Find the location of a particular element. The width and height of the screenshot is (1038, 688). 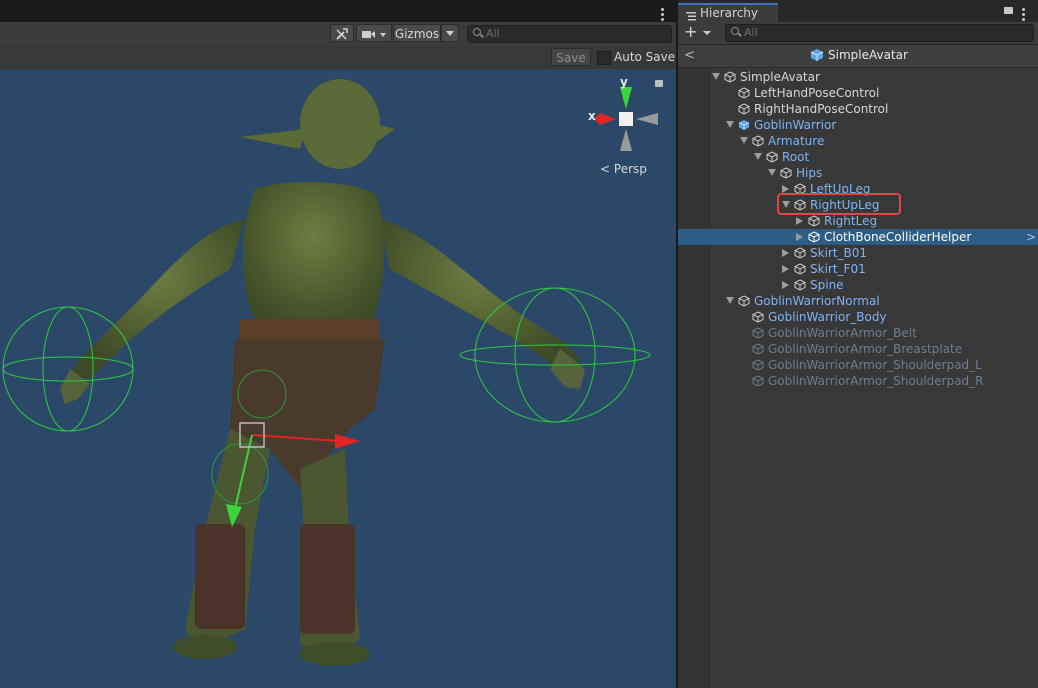

hierarchy-row-label: GoblinWarriorArmor_Shoulderpad_L is located at coordinates (875, 365).